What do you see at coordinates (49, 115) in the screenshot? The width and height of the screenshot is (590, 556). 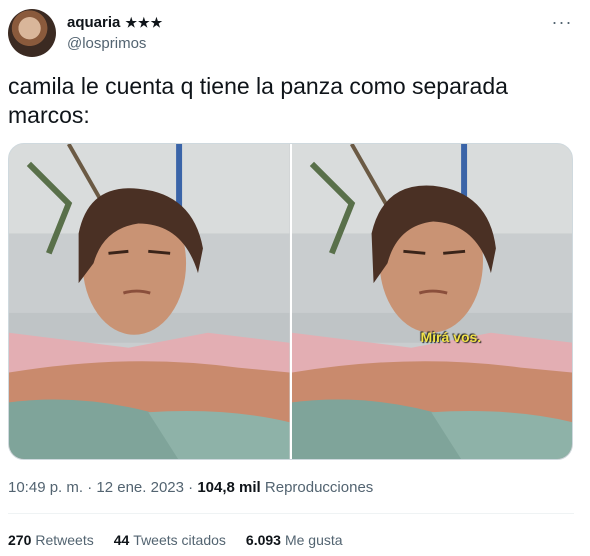 I see `tweet-text-line-2: marcos:` at bounding box center [49, 115].